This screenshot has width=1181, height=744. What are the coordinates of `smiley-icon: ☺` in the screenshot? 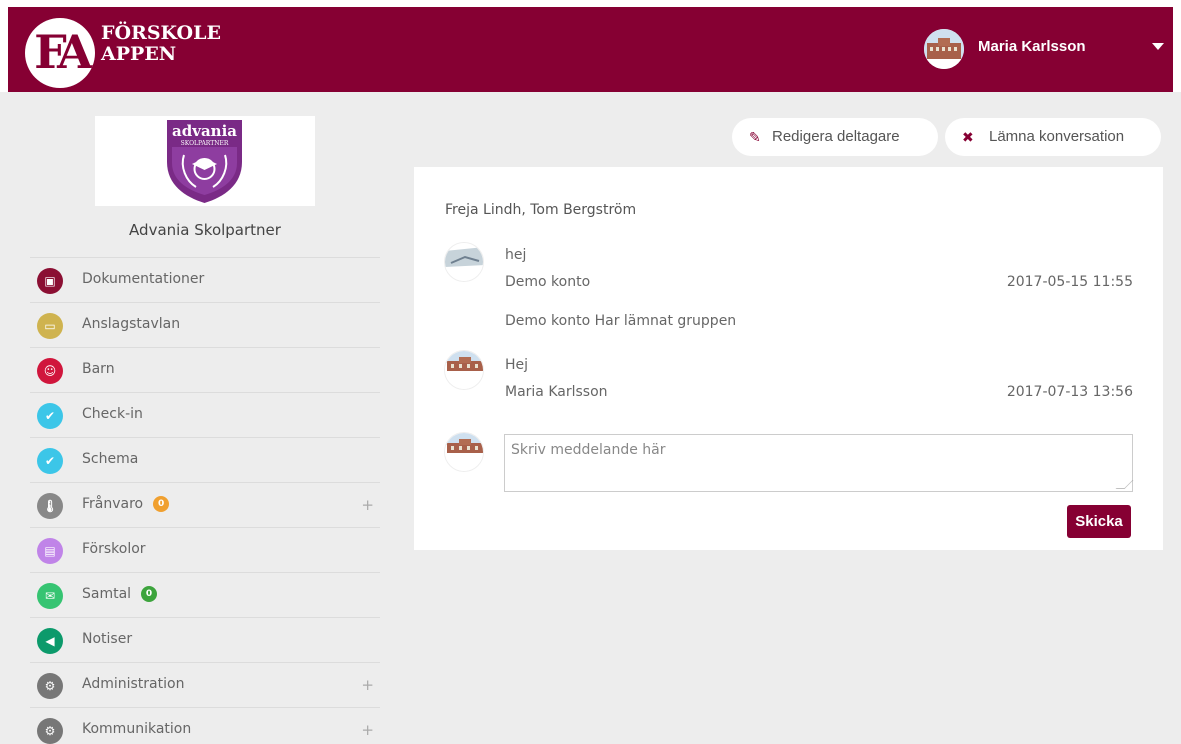 It's located at (50, 371).